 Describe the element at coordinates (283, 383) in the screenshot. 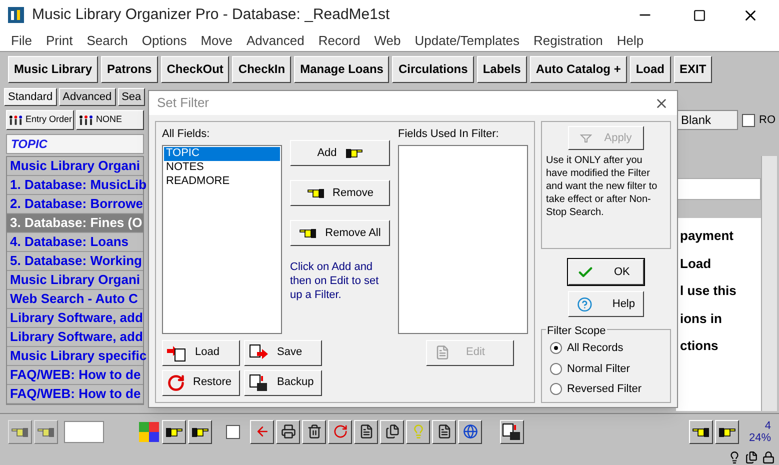

I see `file-button: Backup` at that location.